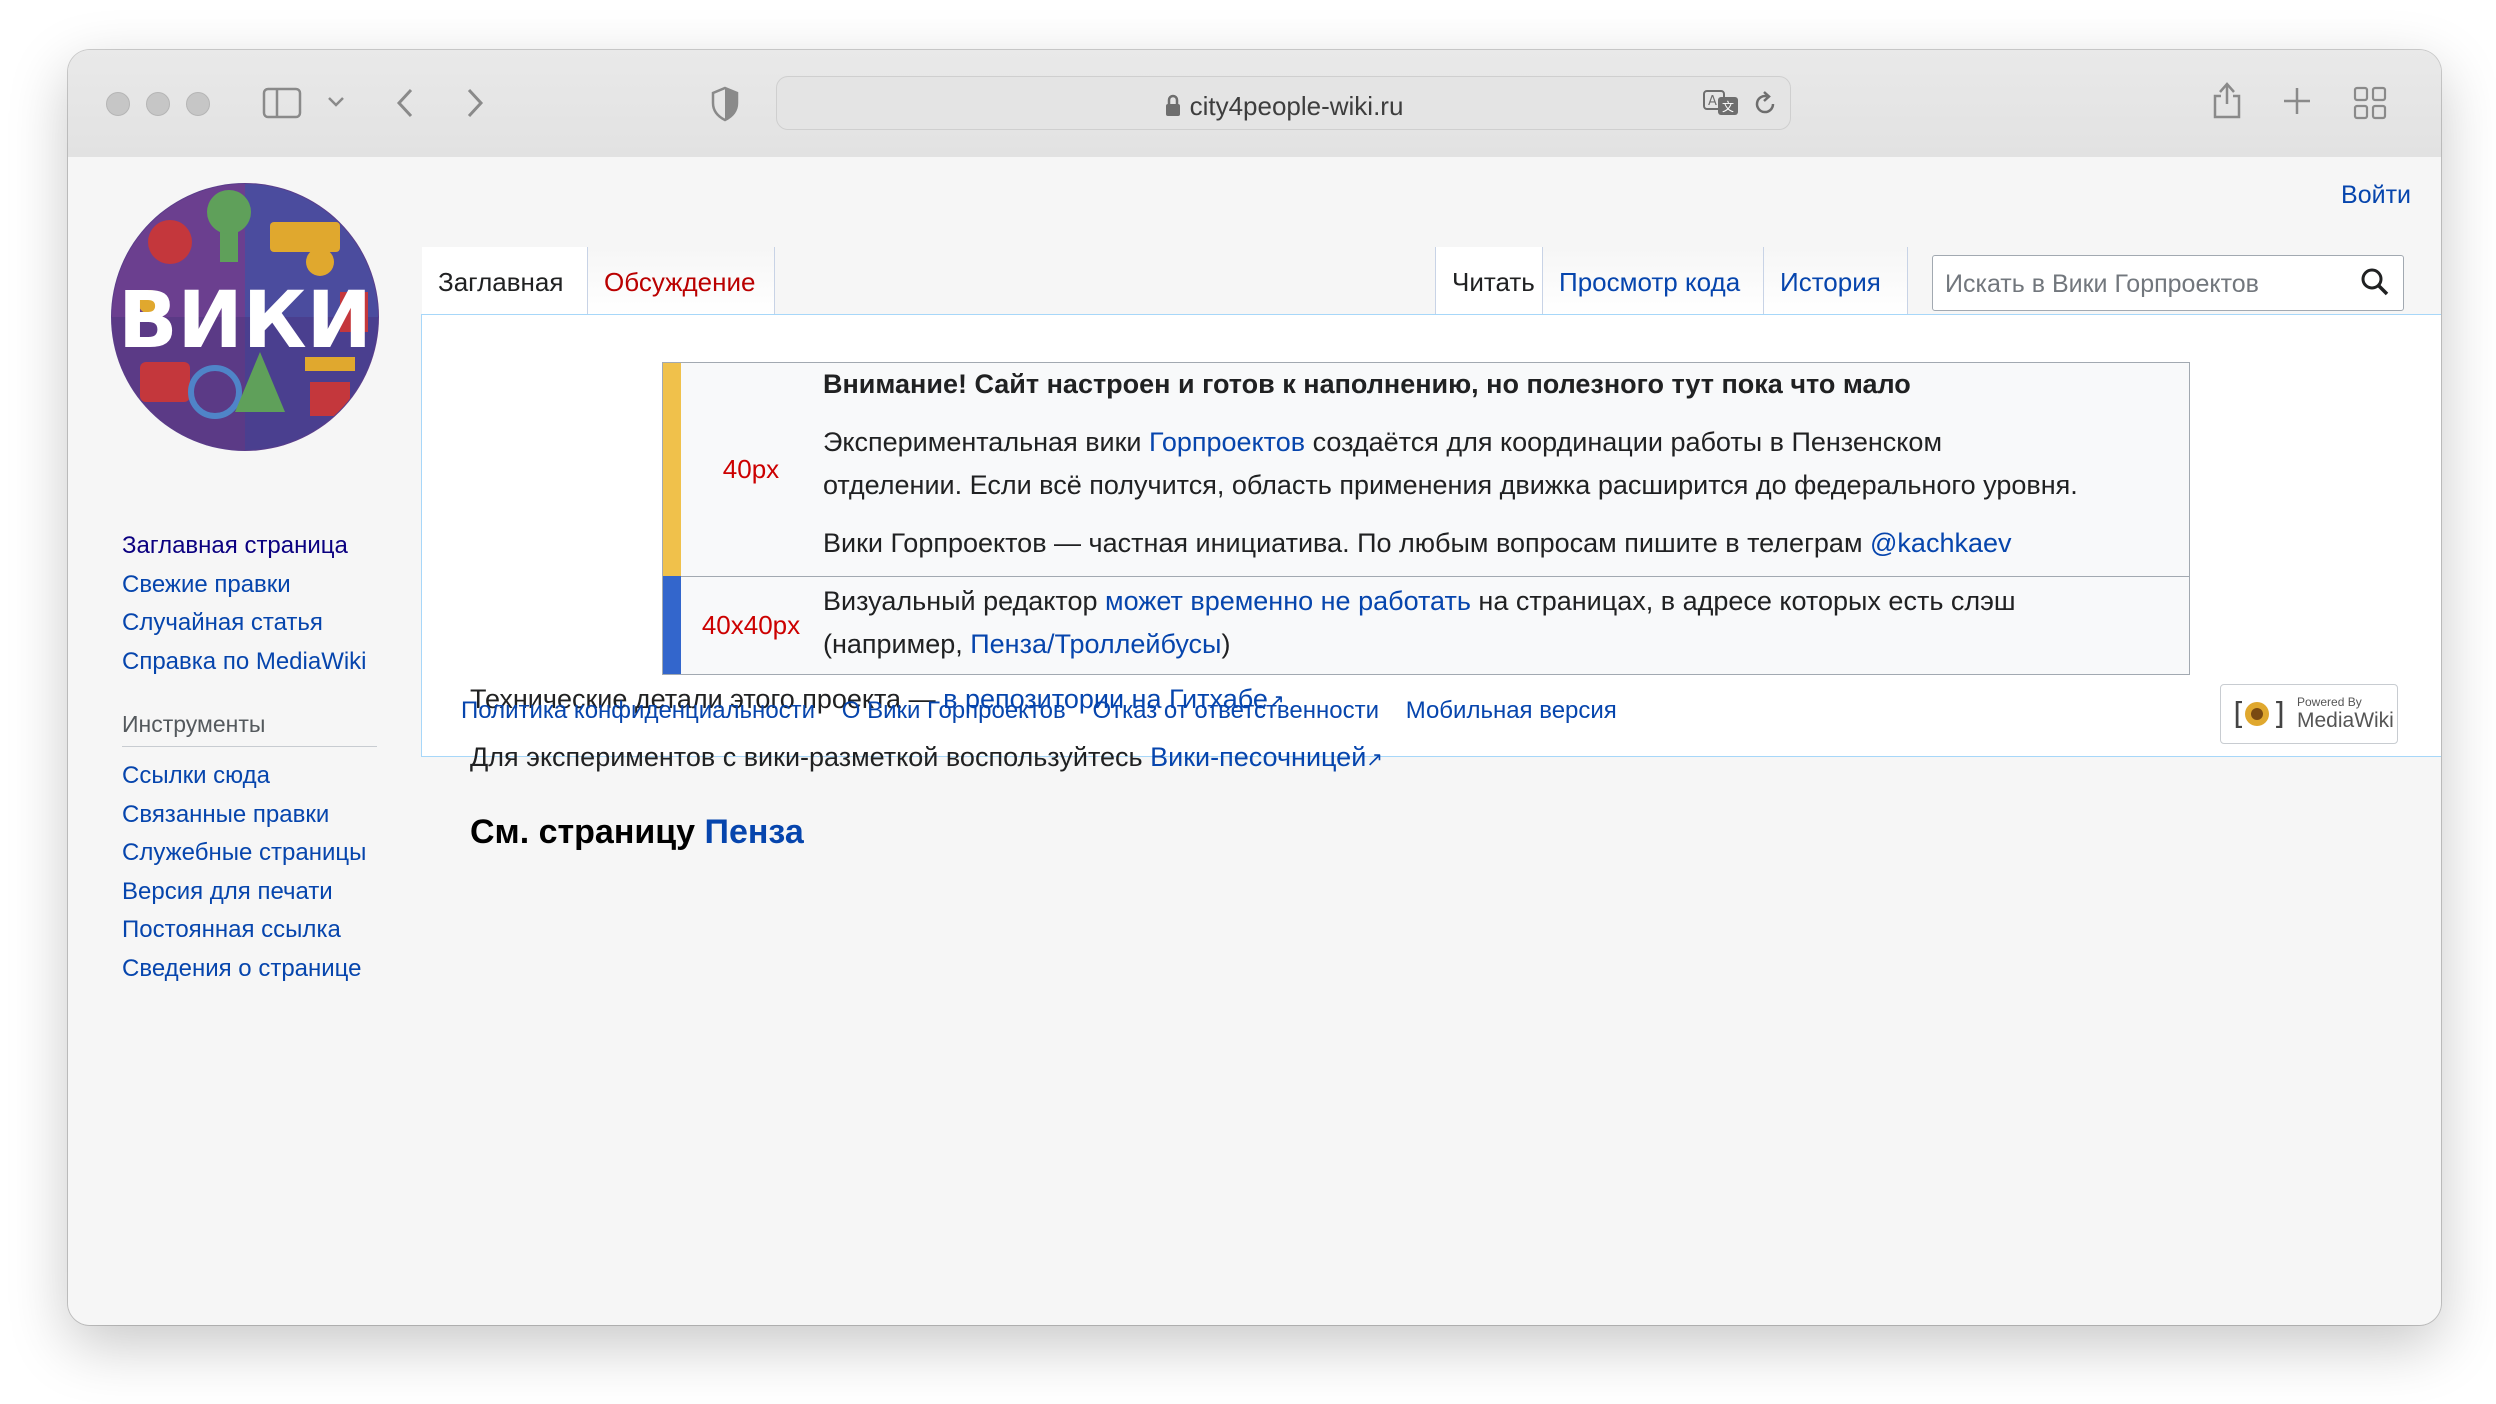  Describe the element at coordinates (501, 282) in the screenshot. I see `tab-main-page-label: Заглавная` at that location.